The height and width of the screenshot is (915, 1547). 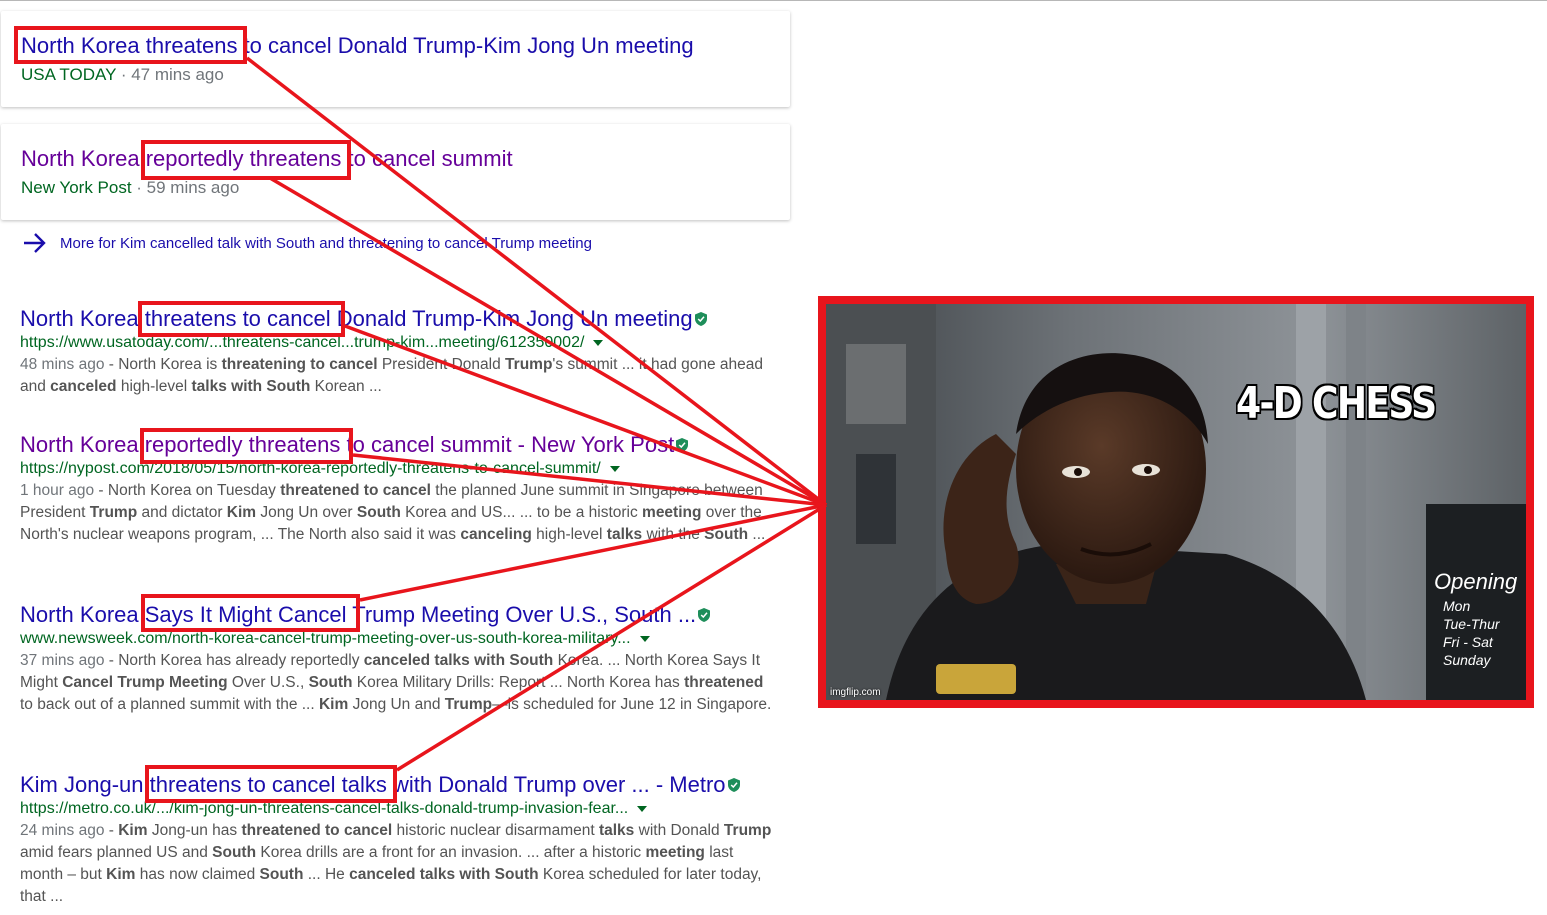 I want to click on result-date: 24 mins ago, so click(x=62, y=830).